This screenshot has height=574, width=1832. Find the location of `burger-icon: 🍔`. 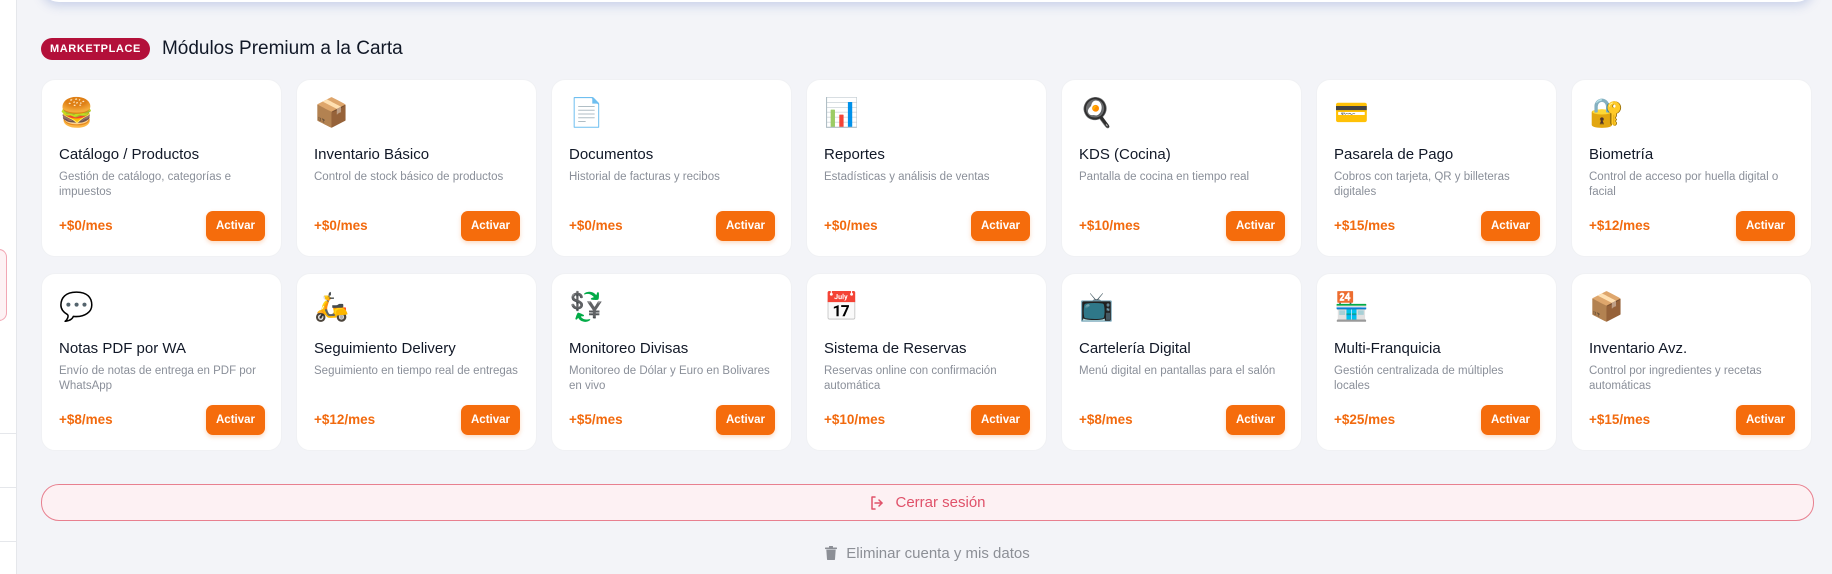

burger-icon: 🍔 is located at coordinates (76, 112).